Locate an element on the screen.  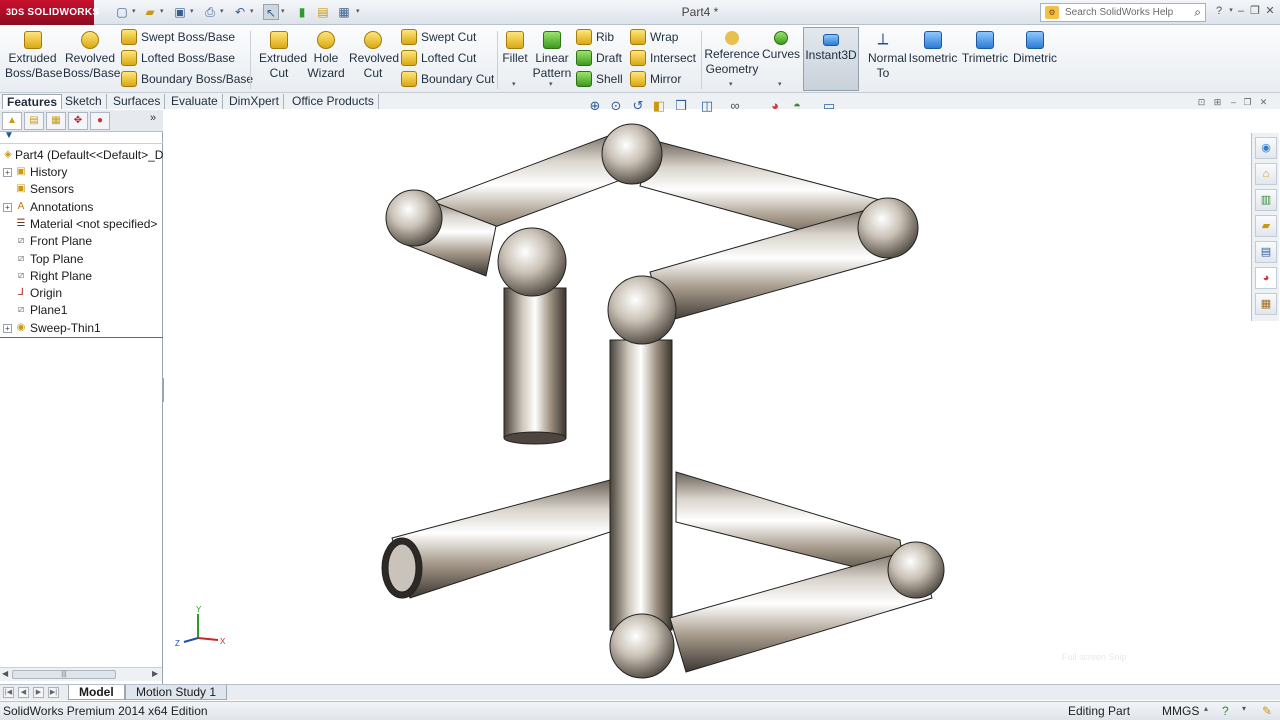
tree-item-sweep-thin1: + ◉ Sweep-Thin1 is located at coordinates (81, 328).